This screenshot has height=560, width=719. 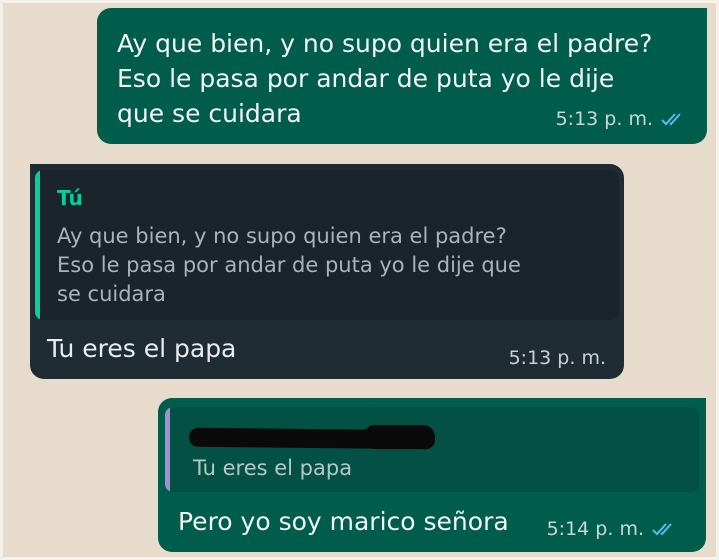 I want to click on message-text: Tu eres el papa, so click(x=142, y=348).